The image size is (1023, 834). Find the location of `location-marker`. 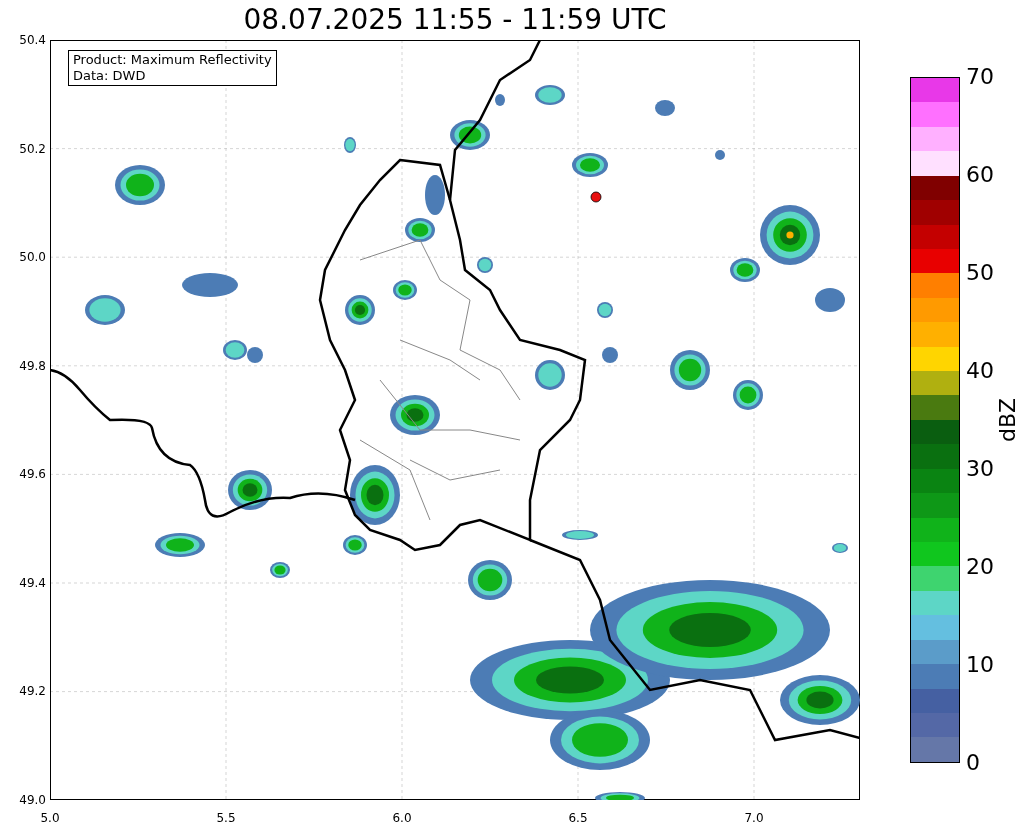

location-marker is located at coordinates (596, 197).